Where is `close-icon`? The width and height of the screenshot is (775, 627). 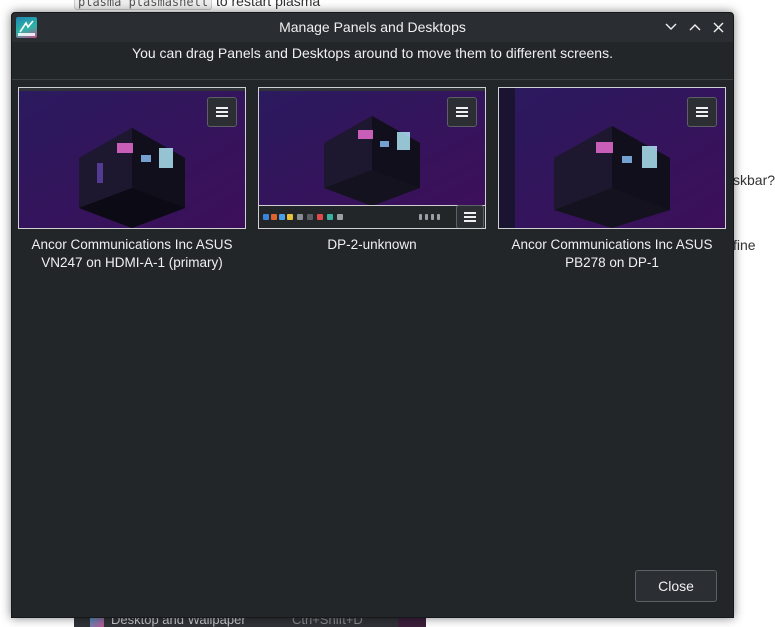 close-icon is located at coordinates (718, 27).